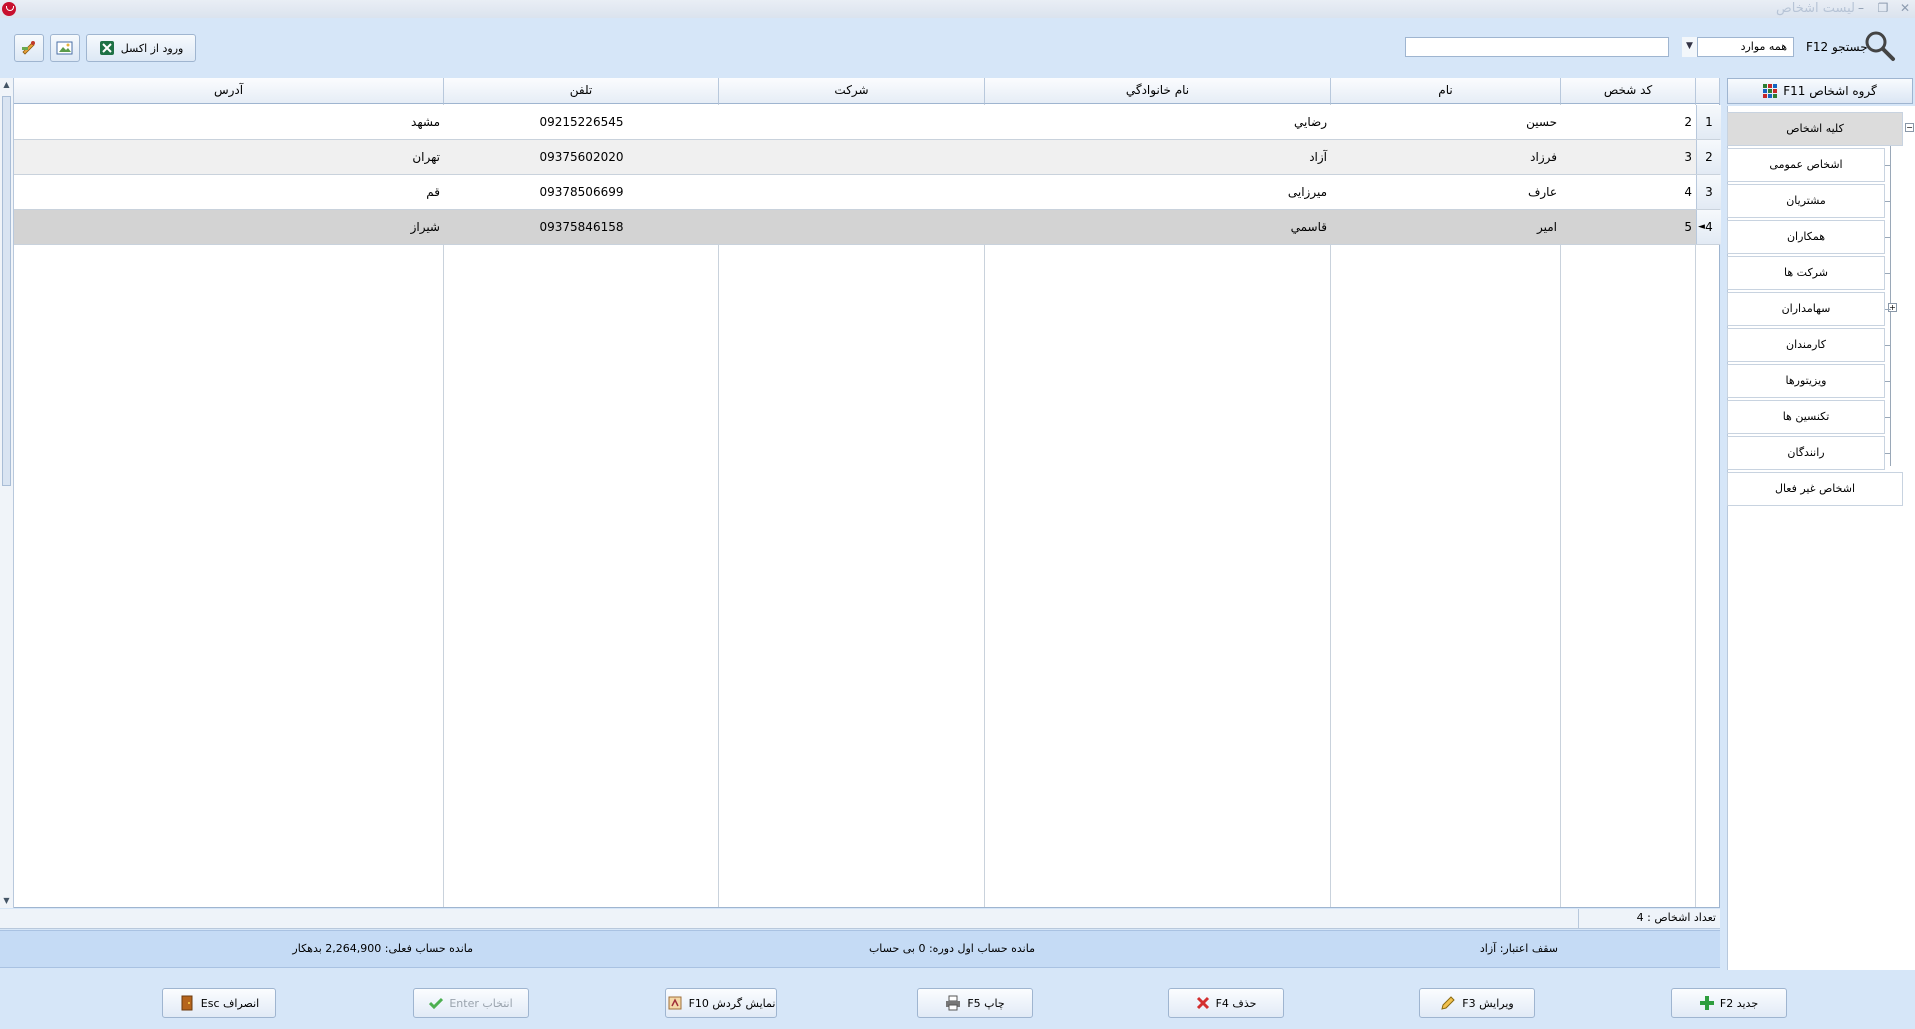 This screenshot has height=1029, width=1915. What do you see at coordinates (229, 157) in the screenshot?
I see `cell-address: تهران` at bounding box center [229, 157].